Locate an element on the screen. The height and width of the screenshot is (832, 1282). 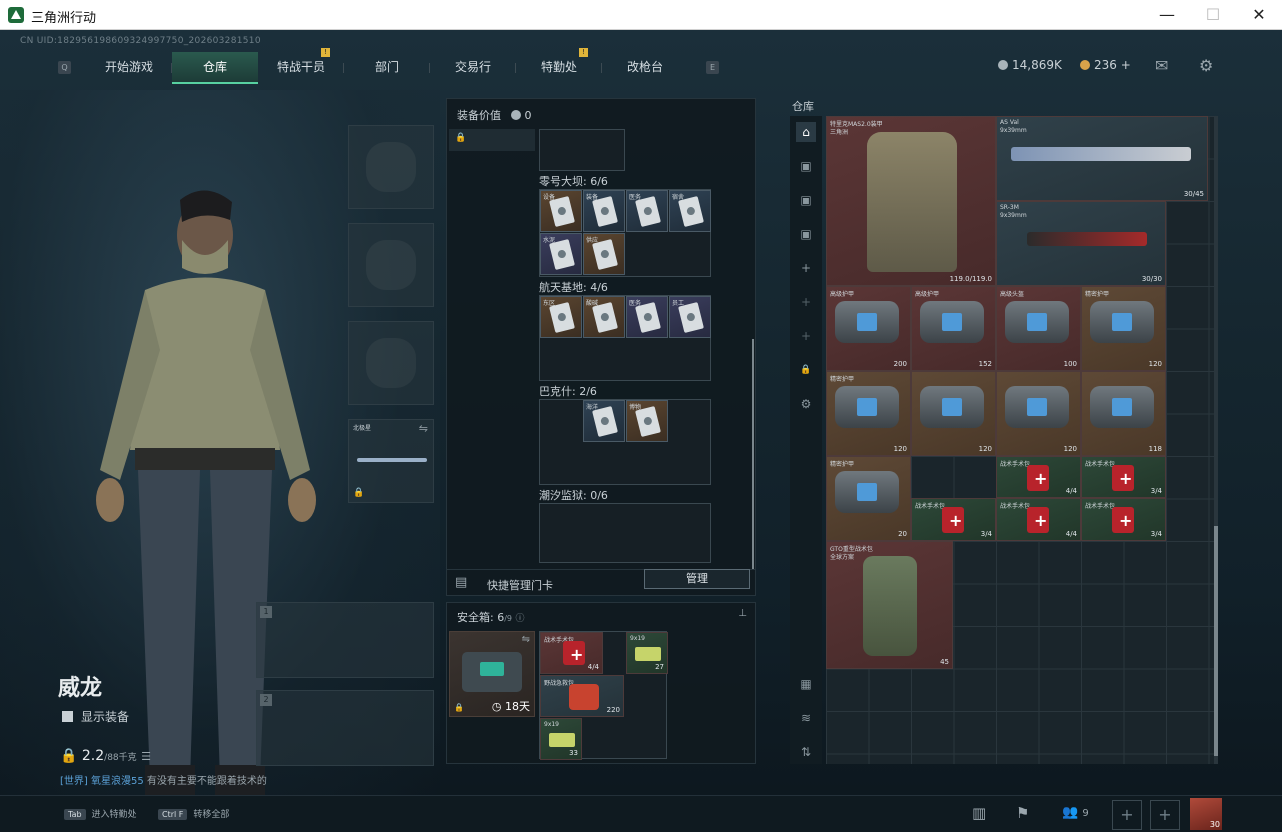
map-section-label: 潮汐监狱: 0/6 is located at coordinates (573, 495).